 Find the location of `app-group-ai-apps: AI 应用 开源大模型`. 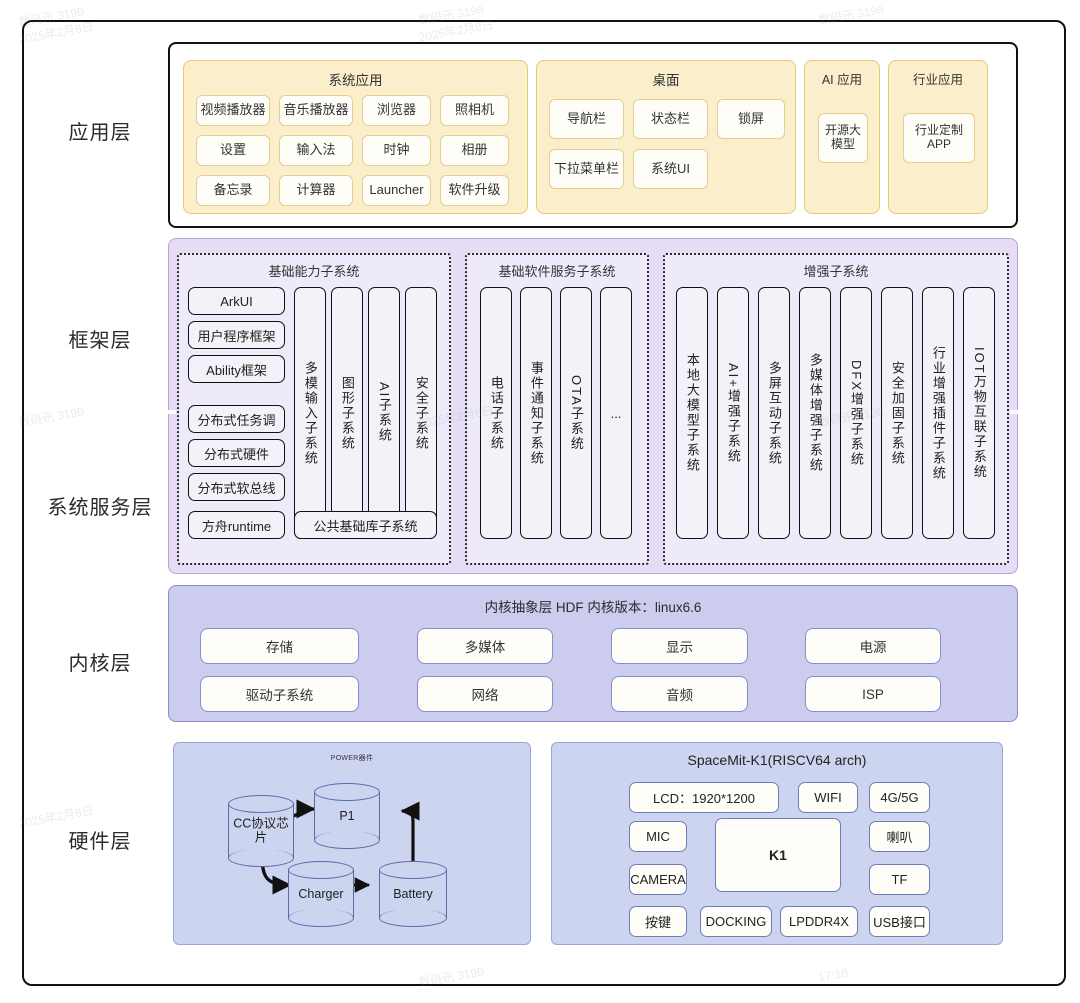

app-group-ai-apps: AI 应用 开源大模型 is located at coordinates (842, 137).